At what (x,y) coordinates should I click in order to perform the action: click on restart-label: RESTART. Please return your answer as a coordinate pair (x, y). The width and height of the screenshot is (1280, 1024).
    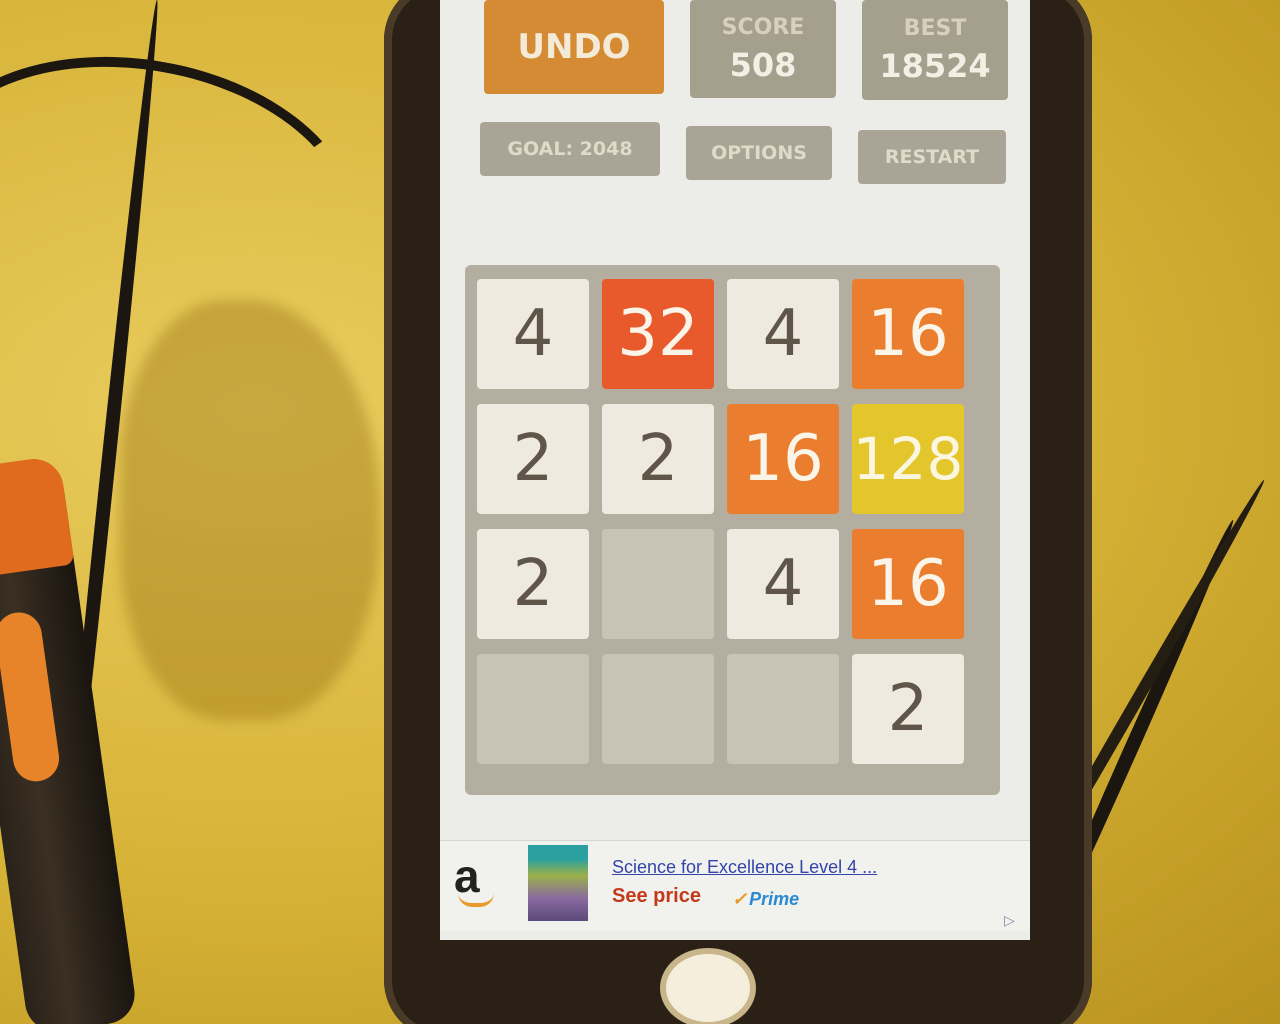
    Looking at the image, I should click on (932, 157).